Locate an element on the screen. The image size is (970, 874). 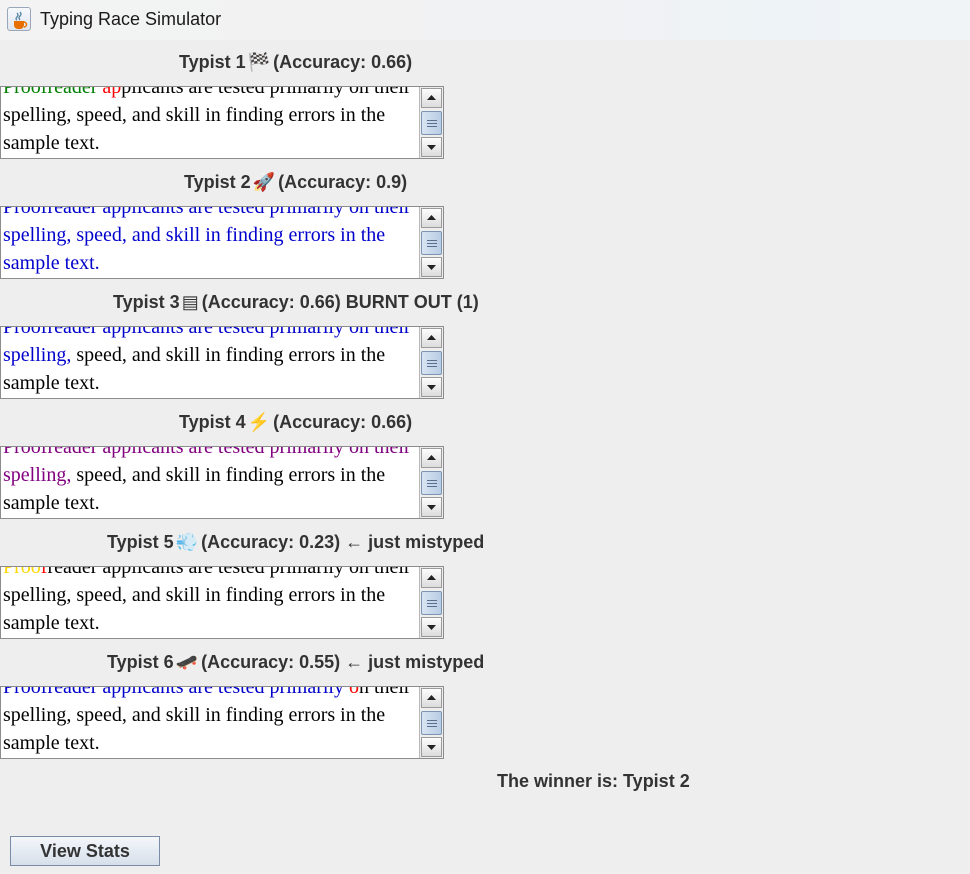
typist-accuracy: (Accuracy: 0.66) BURNT OUT (1) is located at coordinates (340, 302).